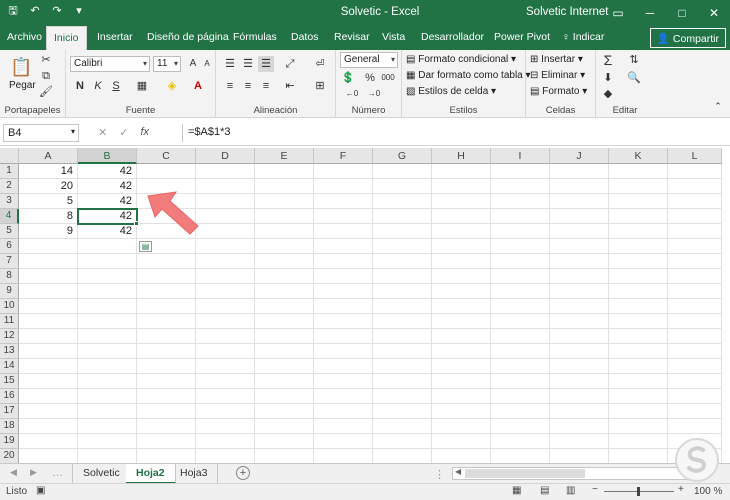 The height and width of the screenshot is (500, 730). I want to click on name-box: B4 ▾, so click(41, 133).